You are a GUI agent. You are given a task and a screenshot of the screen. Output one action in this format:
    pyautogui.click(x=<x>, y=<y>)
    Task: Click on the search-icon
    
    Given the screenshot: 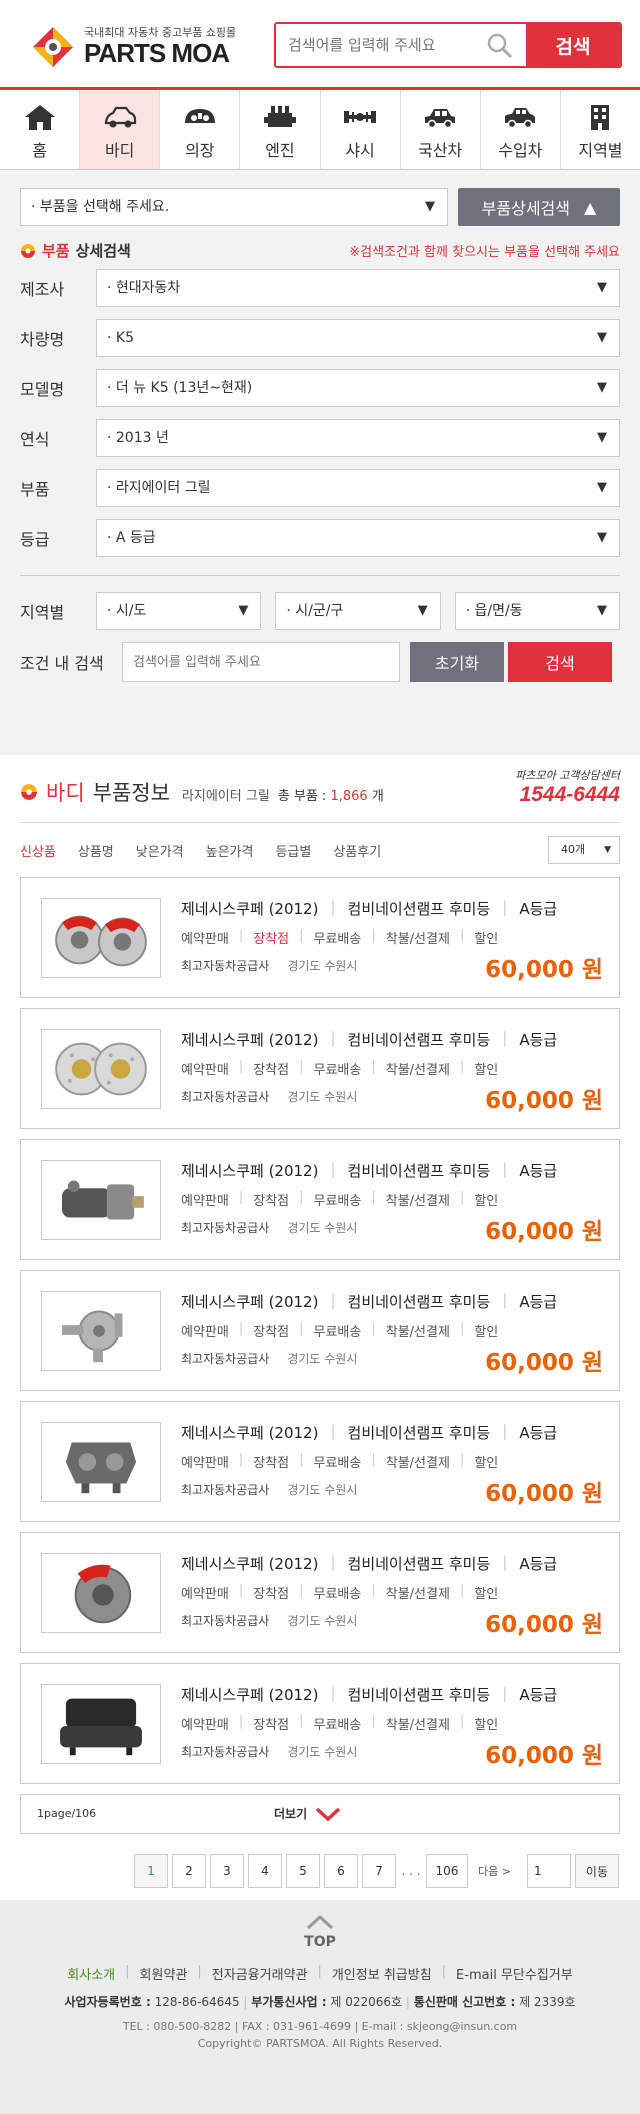 What is the action you would take?
    pyautogui.click(x=500, y=46)
    